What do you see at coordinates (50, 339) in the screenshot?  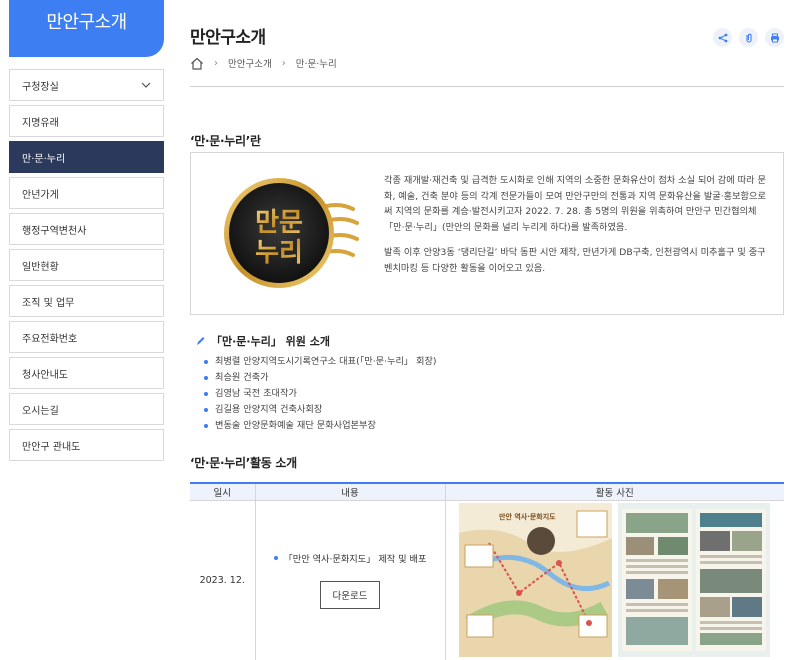 I see `sidebar-item-label: 주요전화번호` at bounding box center [50, 339].